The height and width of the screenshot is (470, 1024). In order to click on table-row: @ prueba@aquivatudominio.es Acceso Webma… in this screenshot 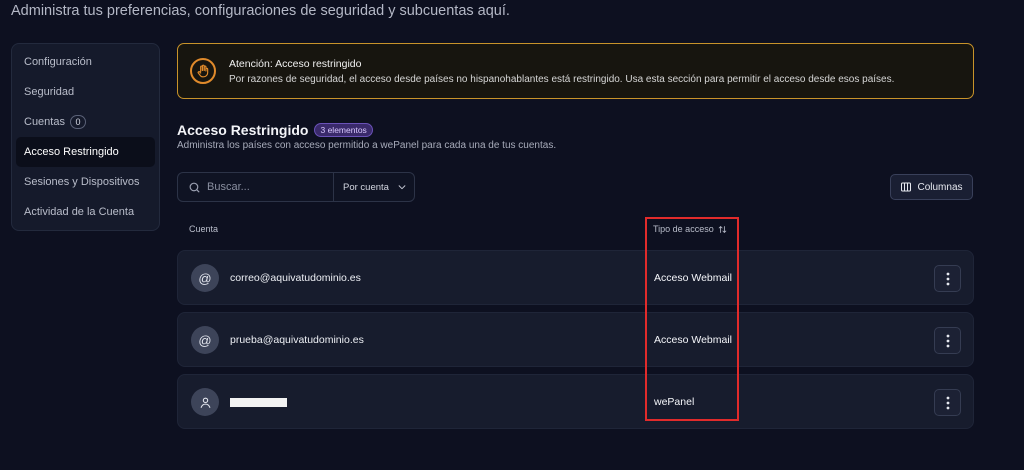, I will do `click(575, 339)`.